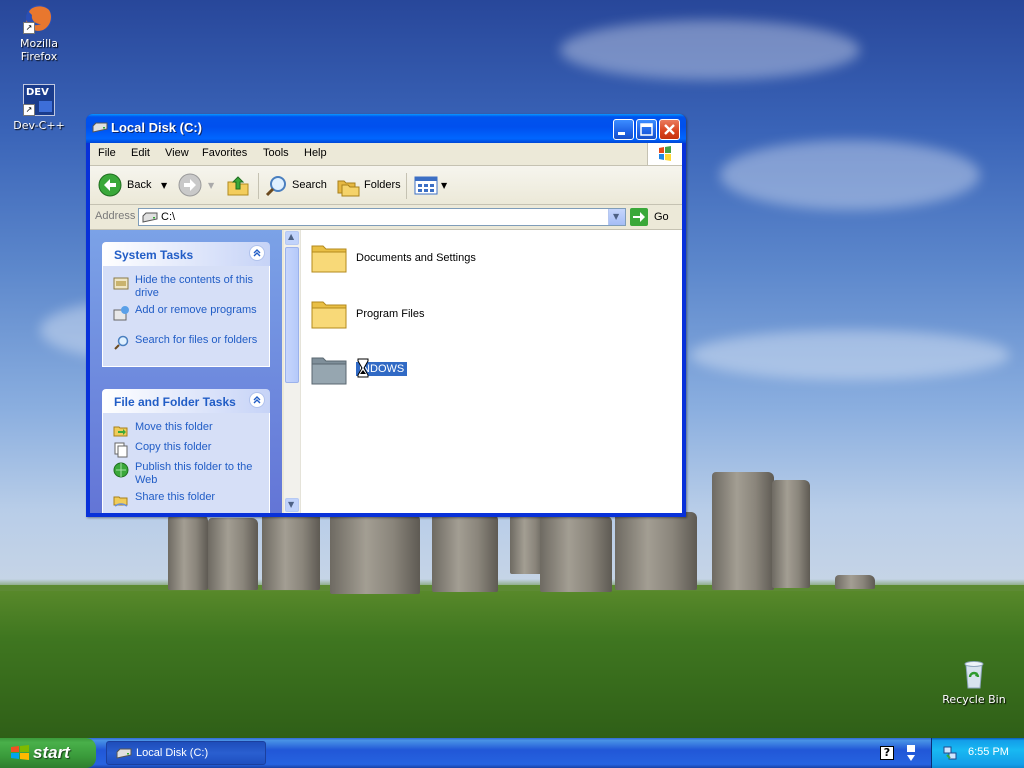 Image resolution: width=1024 pixels, height=768 pixels. I want to click on folder-item: INDOWS, so click(460, 372).